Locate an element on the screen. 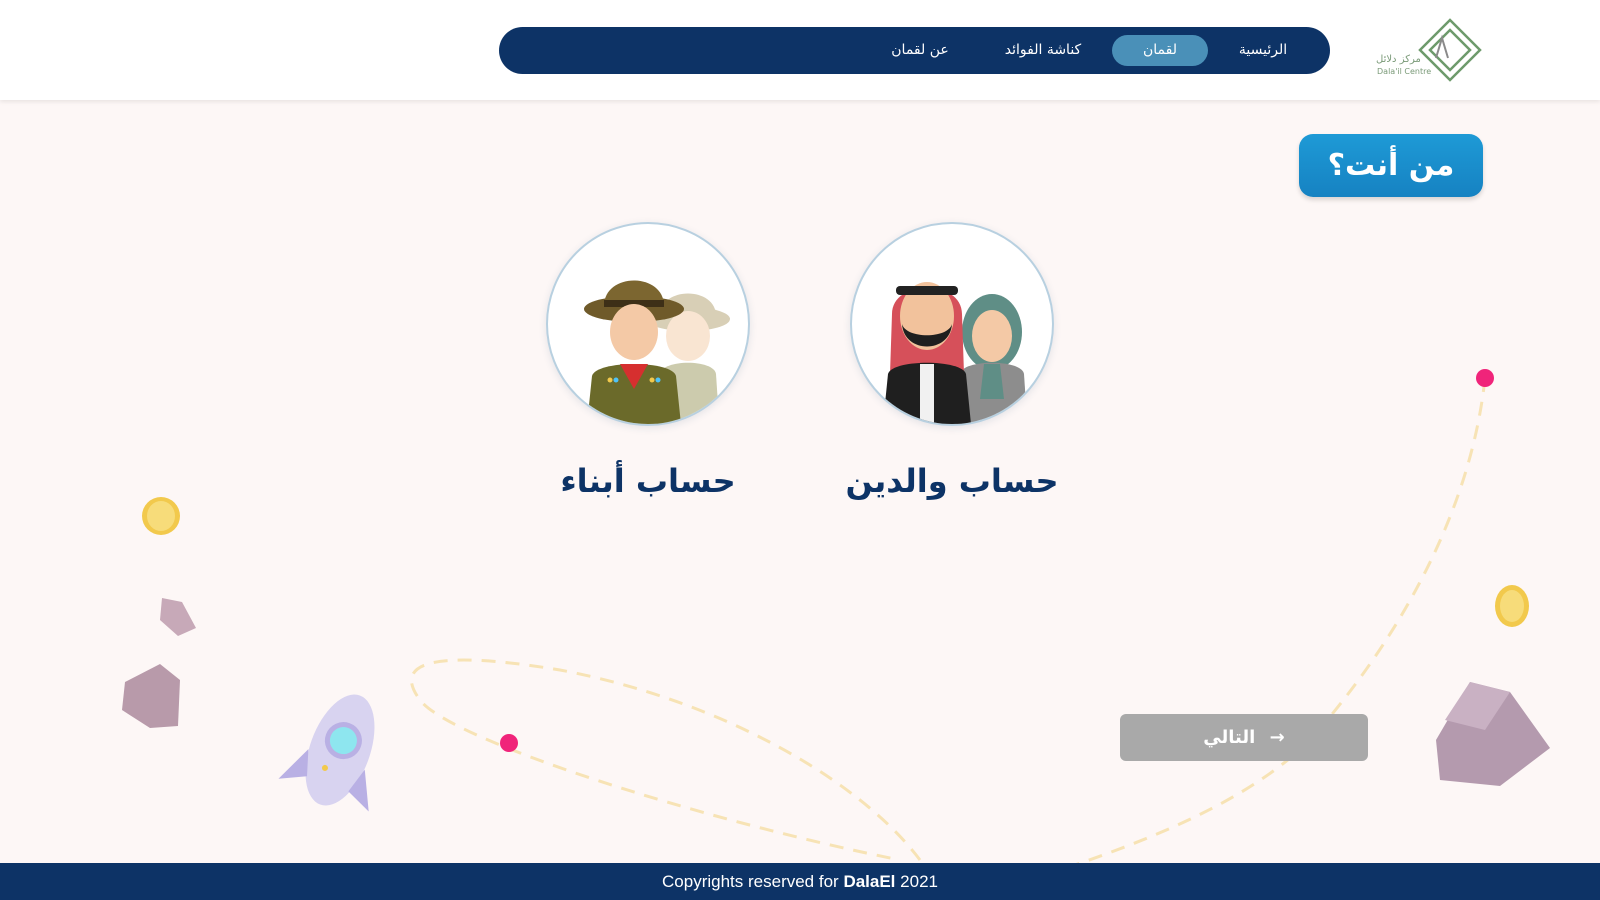  nav-item-about-luqman: عن لقمان is located at coordinates (920, 50).